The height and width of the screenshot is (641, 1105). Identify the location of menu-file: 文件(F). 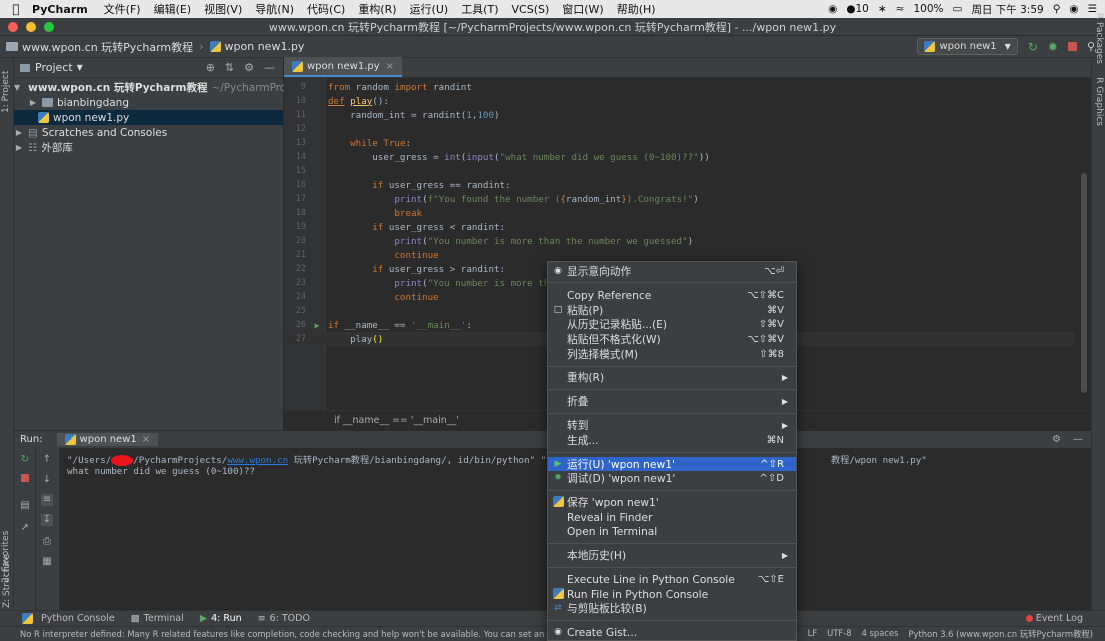
(122, 9).